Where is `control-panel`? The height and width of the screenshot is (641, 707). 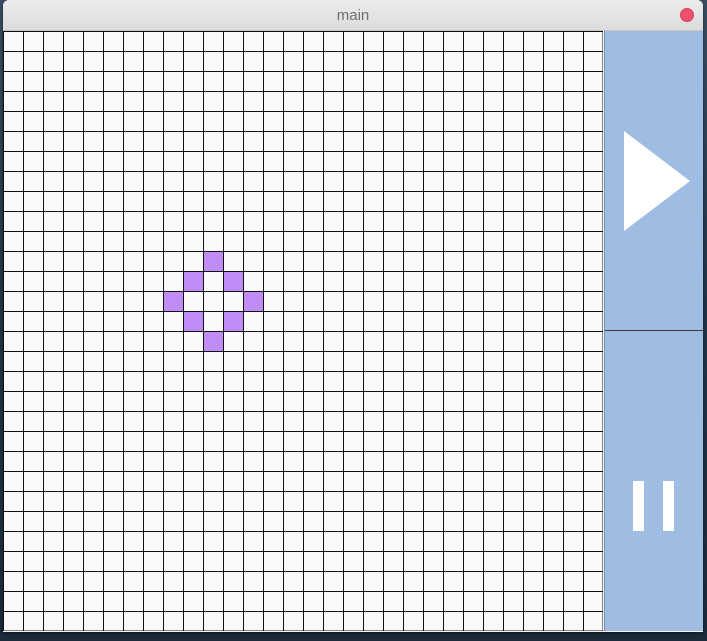 control-panel is located at coordinates (653, 331).